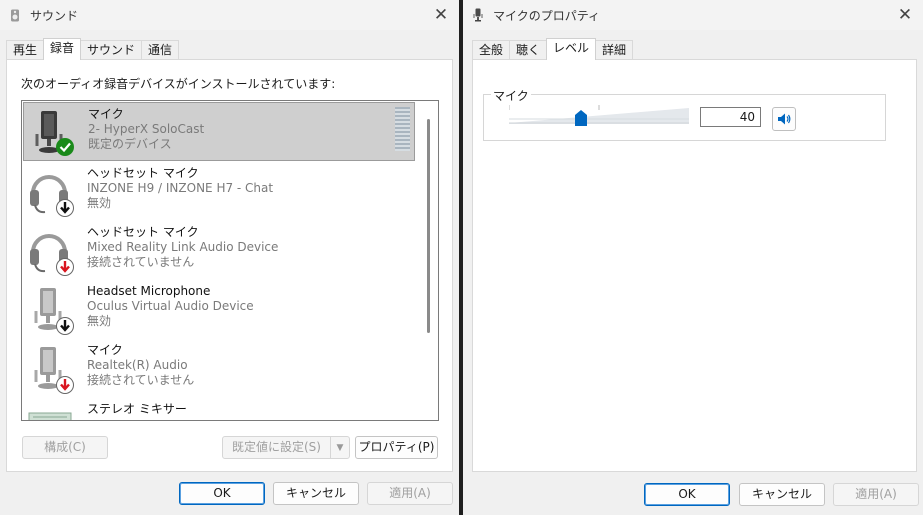 Image resolution: width=923 pixels, height=515 pixels. What do you see at coordinates (137, 365) in the screenshot?
I see `device-description: Realtek(R) Audio` at bounding box center [137, 365].